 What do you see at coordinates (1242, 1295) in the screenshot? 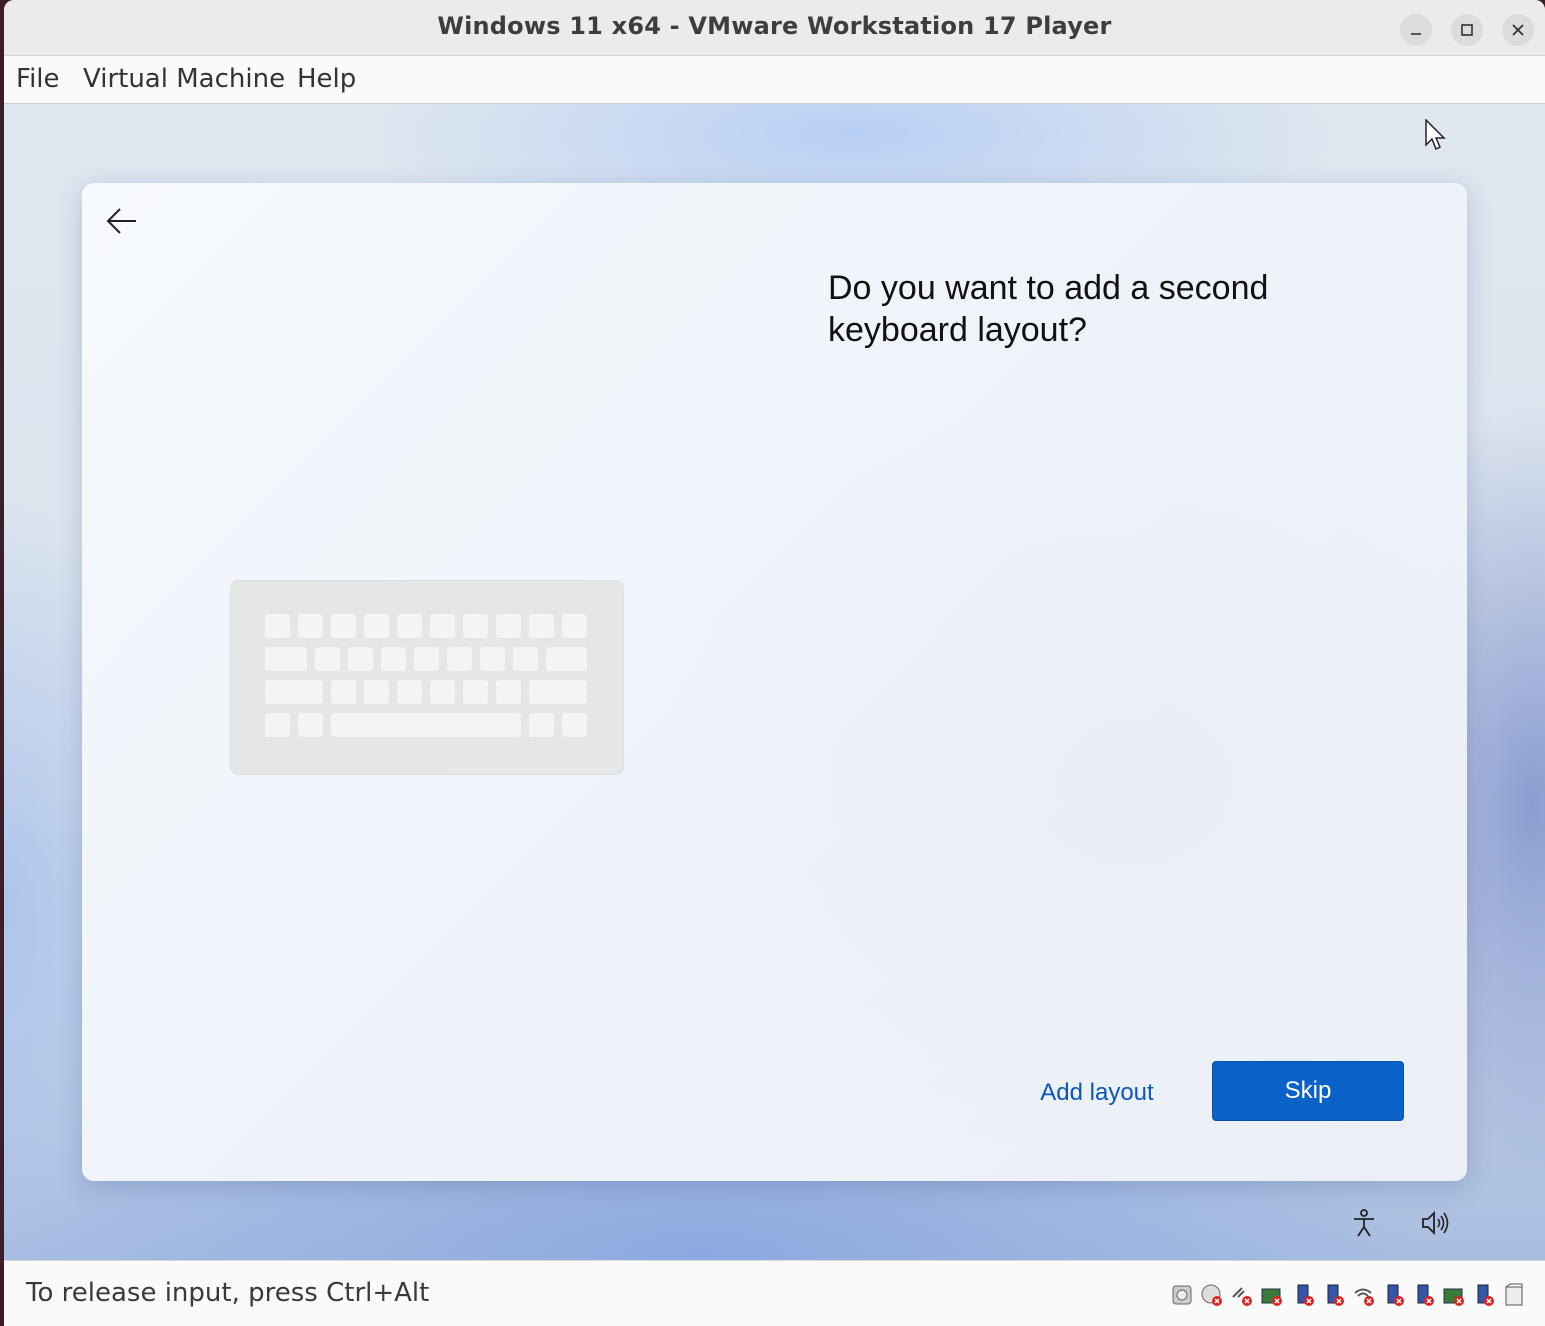
I see `floppy-icon` at bounding box center [1242, 1295].